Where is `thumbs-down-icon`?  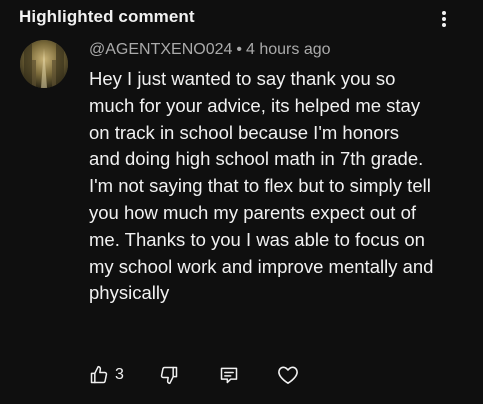
thumbs-down-icon is located at coordinates (169, 375).